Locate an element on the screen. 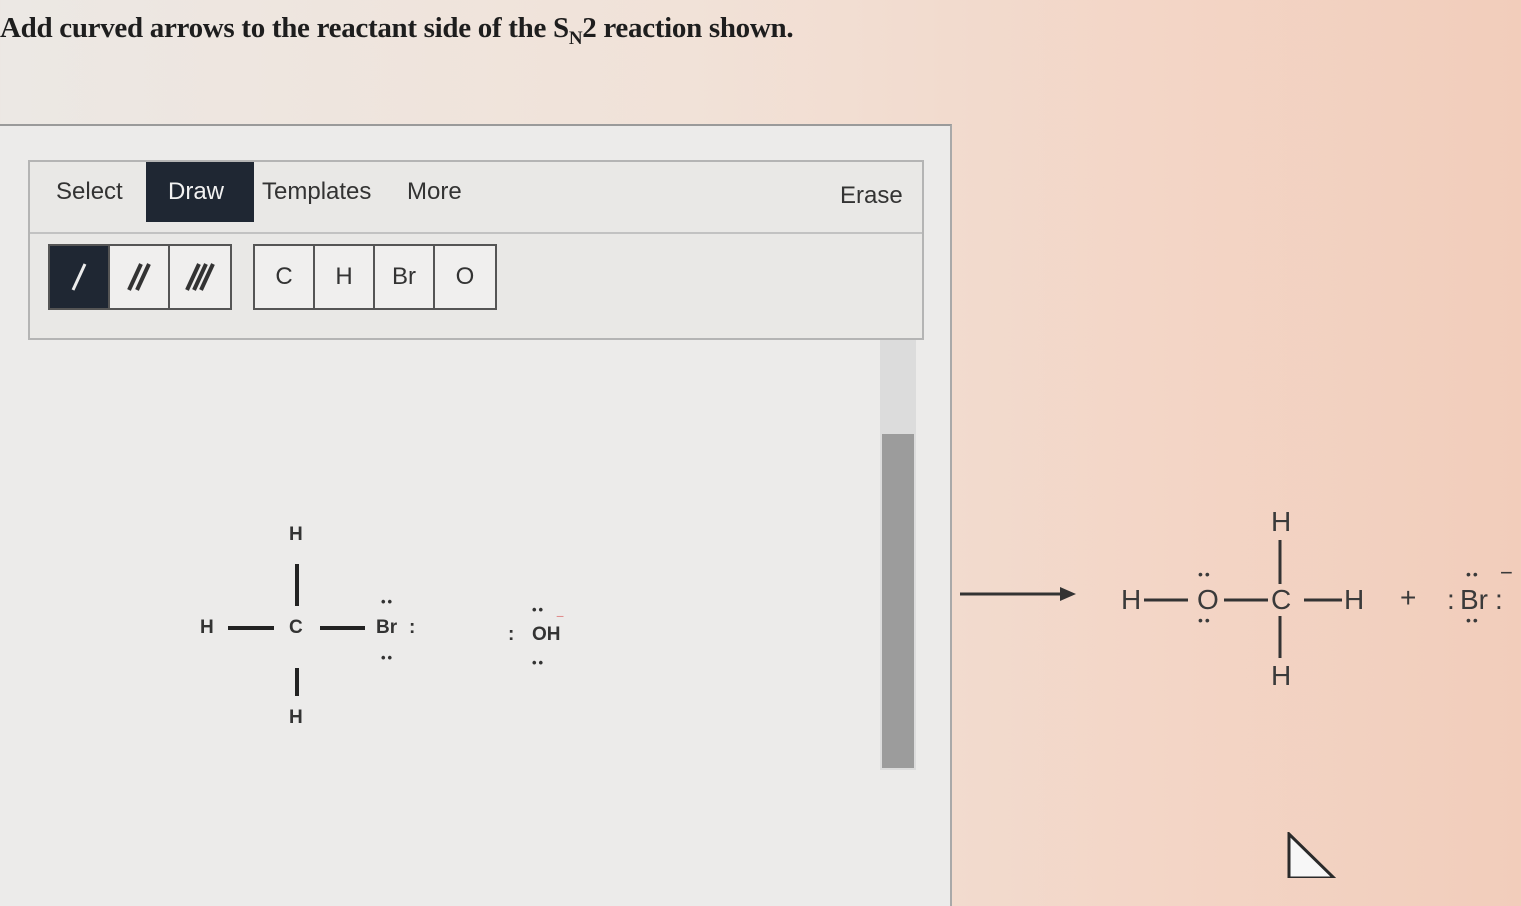 This screenshot has height=906, width=1521. atom-c-button: C is located at coordinates (285, 277).